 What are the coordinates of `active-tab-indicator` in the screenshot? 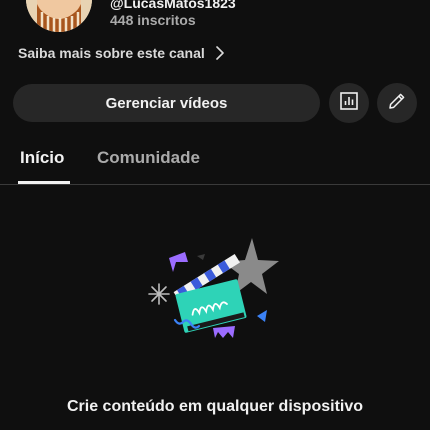 It's located at (44, 182).